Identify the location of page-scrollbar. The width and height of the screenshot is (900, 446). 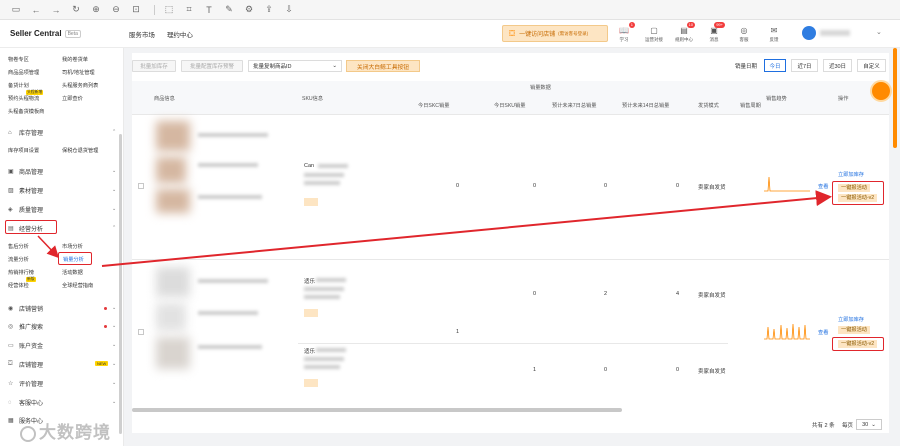
(895, 98).